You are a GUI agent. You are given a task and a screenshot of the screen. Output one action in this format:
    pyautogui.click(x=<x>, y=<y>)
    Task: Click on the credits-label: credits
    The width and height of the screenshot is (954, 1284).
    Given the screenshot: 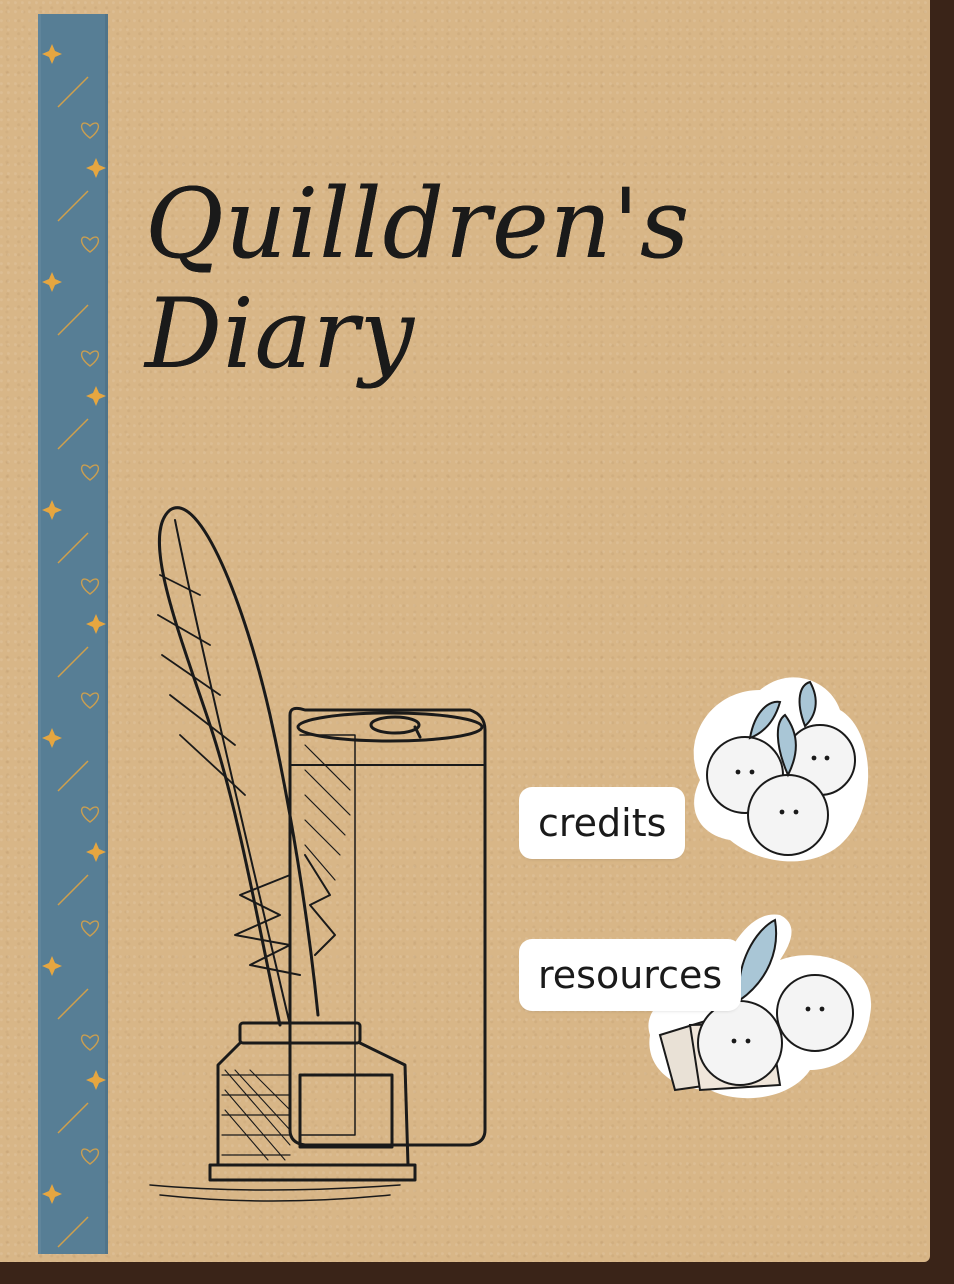 What is the action you would take?
    pyautogui.click(x=602, y=823)
    